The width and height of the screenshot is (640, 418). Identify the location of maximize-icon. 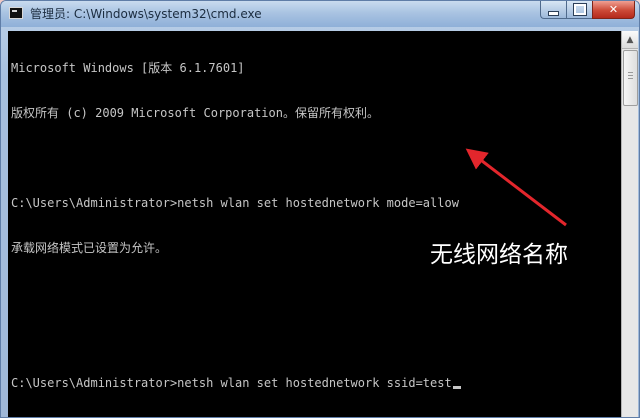
(579, 9).